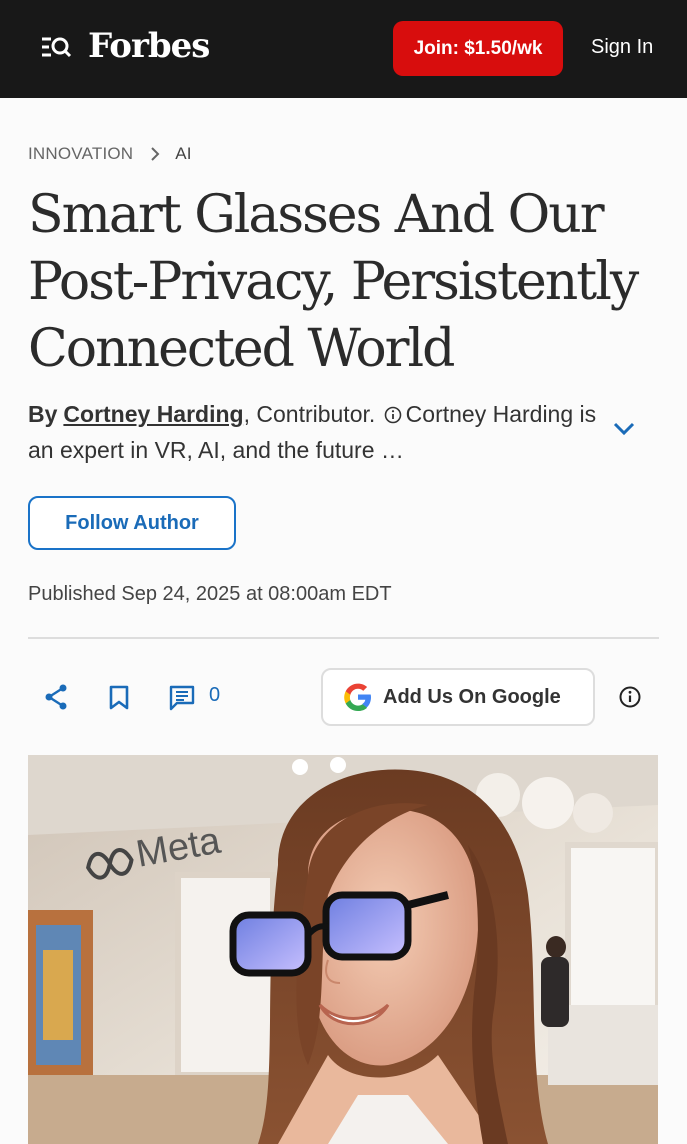 The height and width of the screenshot is (1144, 687). Describe the element at coordinates (132, 523) in the screenshot. I see `follow-author-button: Follow Author` at that location.